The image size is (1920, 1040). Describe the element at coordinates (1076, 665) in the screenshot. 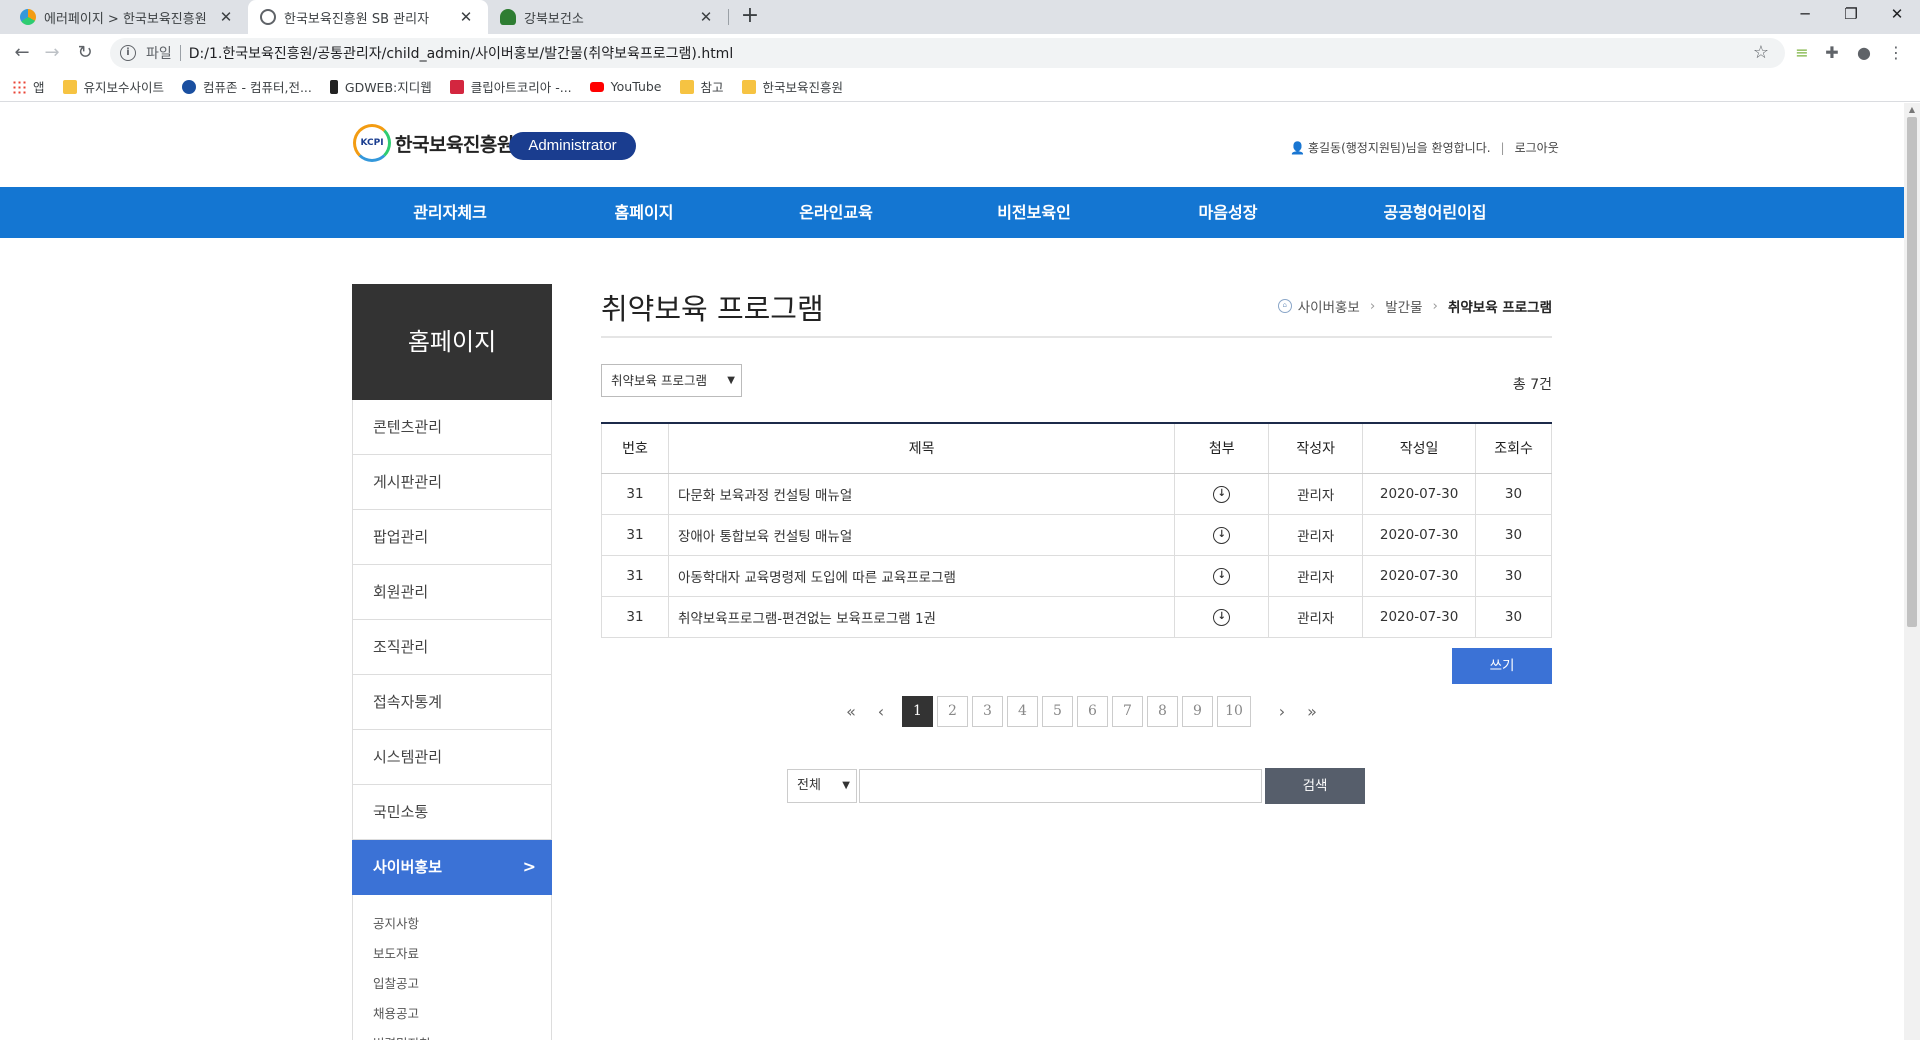

I see `button-row: 쓰기` at that location.